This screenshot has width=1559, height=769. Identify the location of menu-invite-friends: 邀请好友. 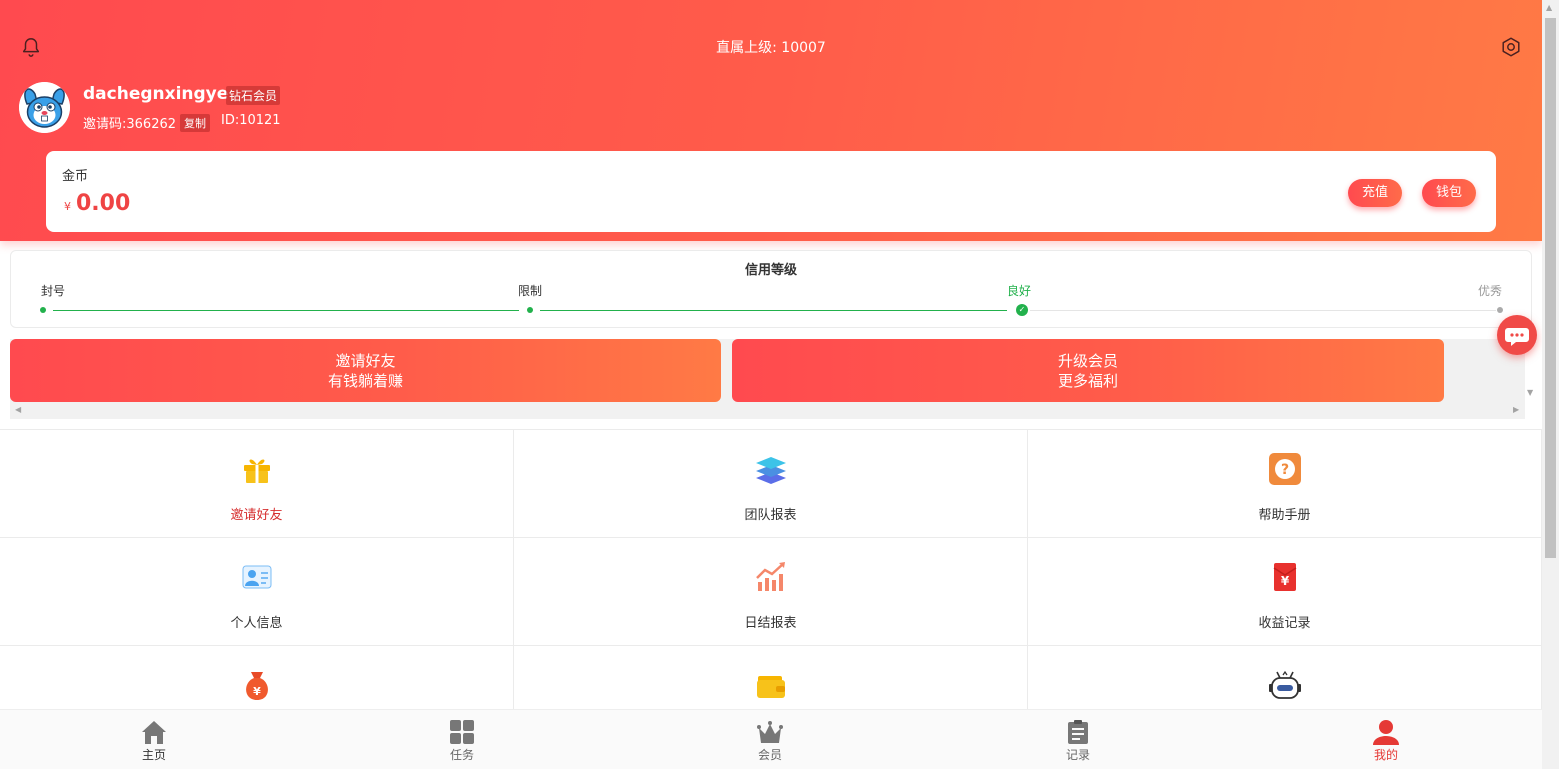
(257, 484).